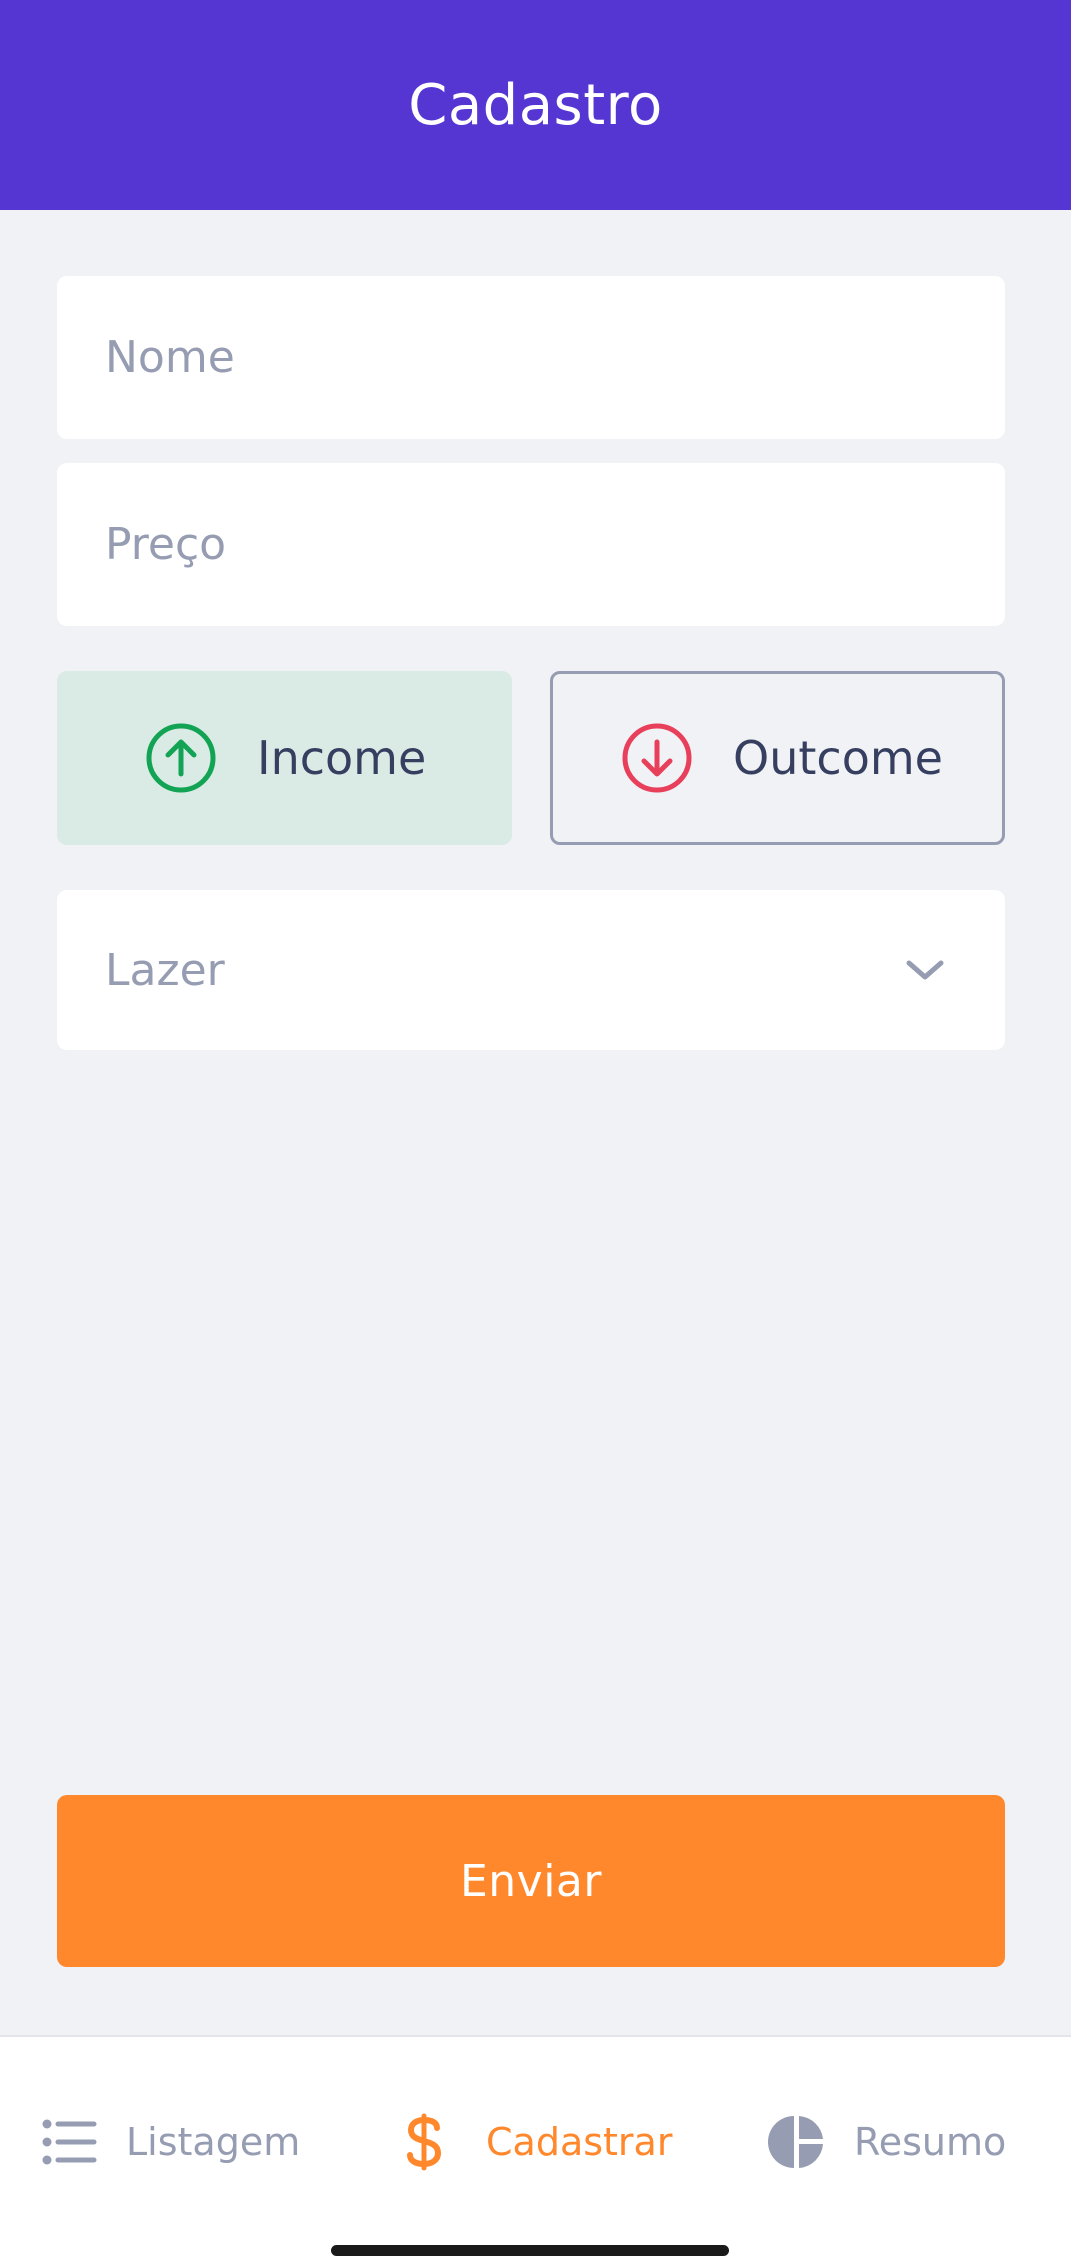  I want to click on page-title: Cadastro, so click(535, 105).